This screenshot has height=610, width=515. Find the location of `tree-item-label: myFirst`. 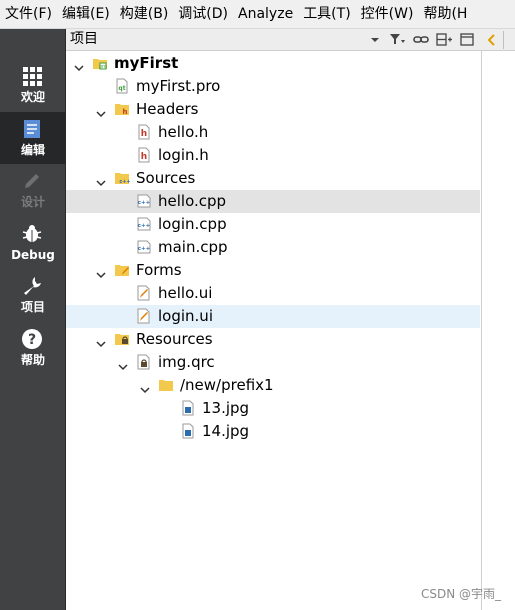

tree-item-label: myFirst is located at coordinates (146, 63).